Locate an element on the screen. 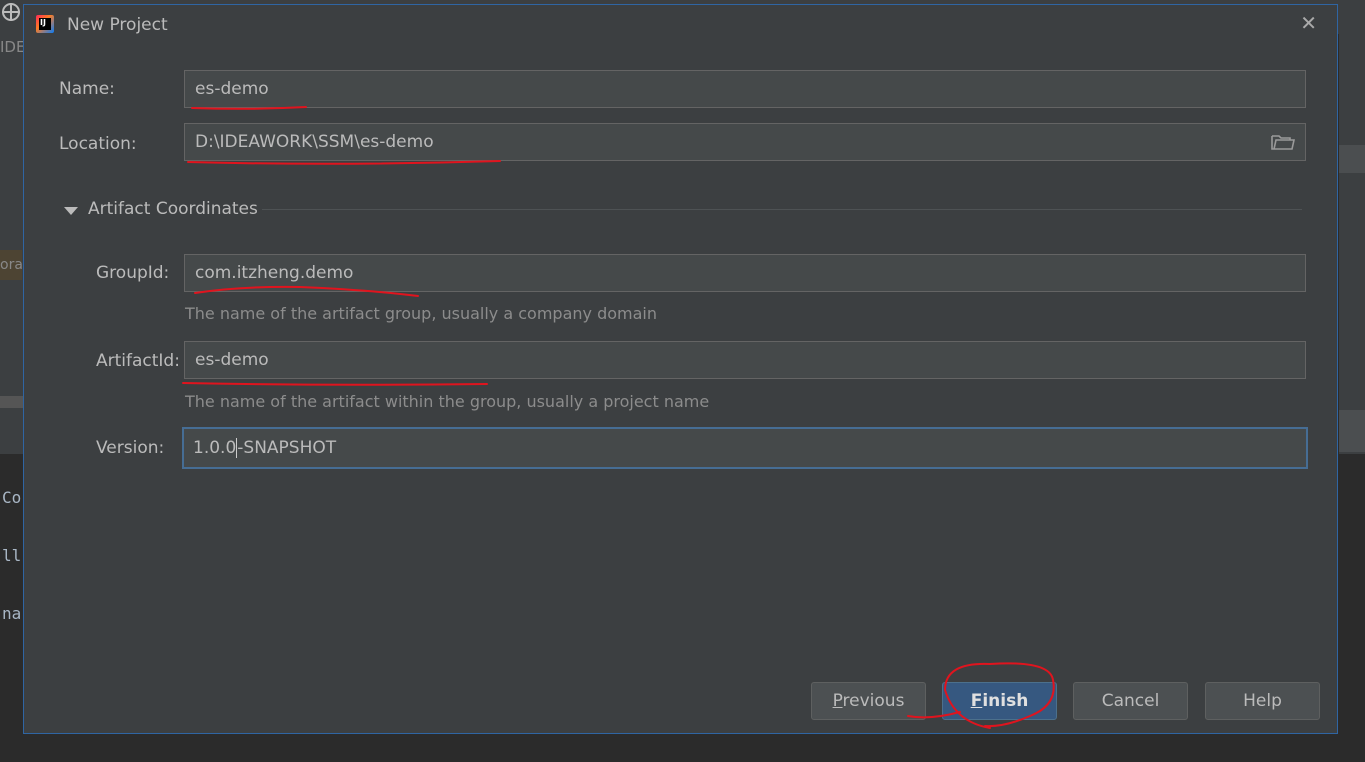 The image size is (1365, 762). ide-highlight: ora is located at coordinates (11, 265).